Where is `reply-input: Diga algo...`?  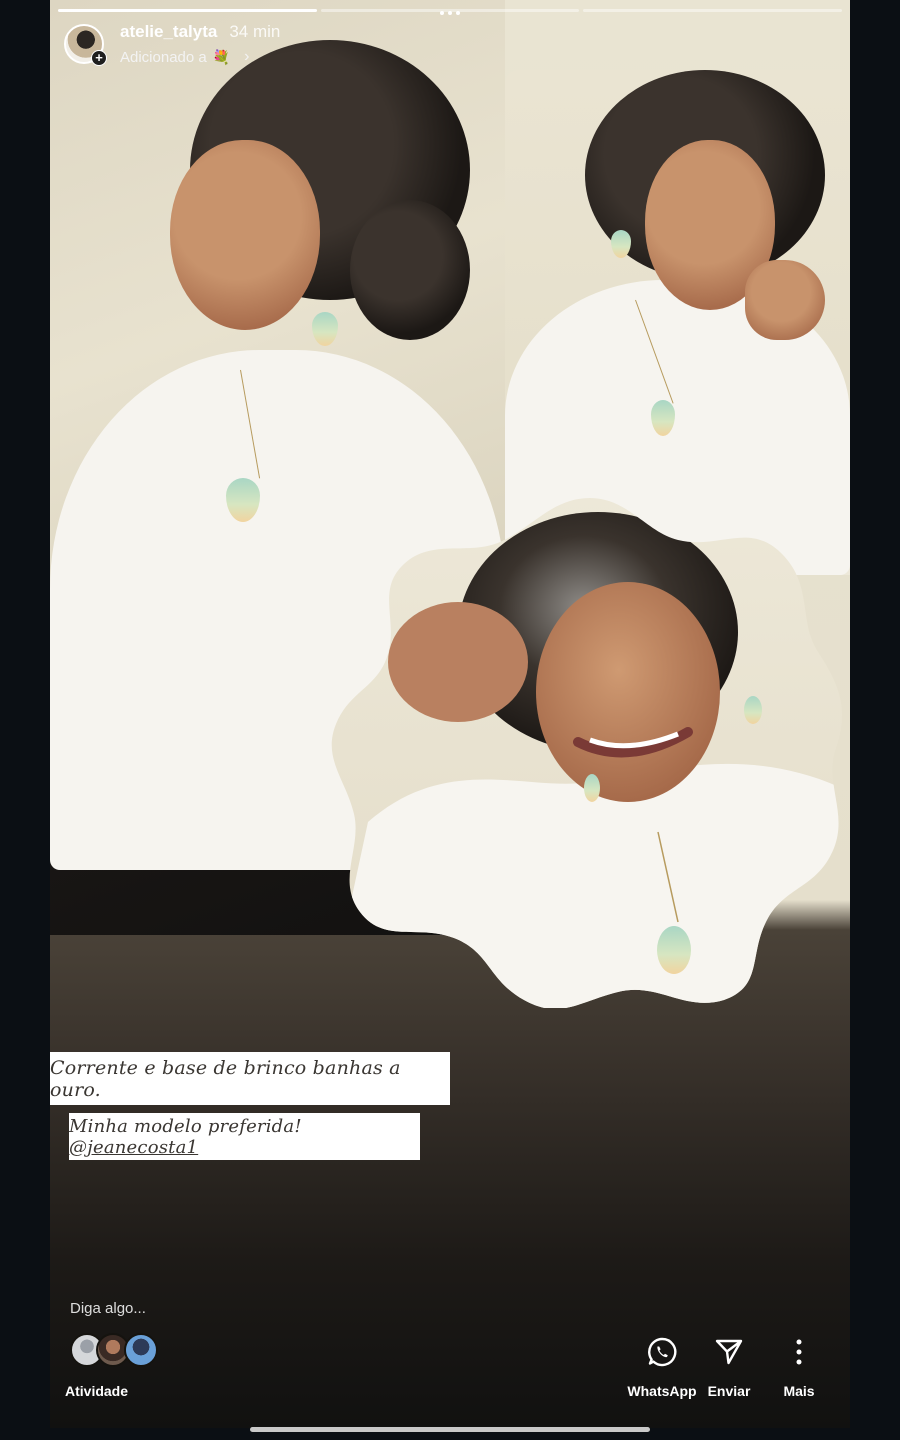 reply-input: Diga algo... is located at coordinates (108, 1308).